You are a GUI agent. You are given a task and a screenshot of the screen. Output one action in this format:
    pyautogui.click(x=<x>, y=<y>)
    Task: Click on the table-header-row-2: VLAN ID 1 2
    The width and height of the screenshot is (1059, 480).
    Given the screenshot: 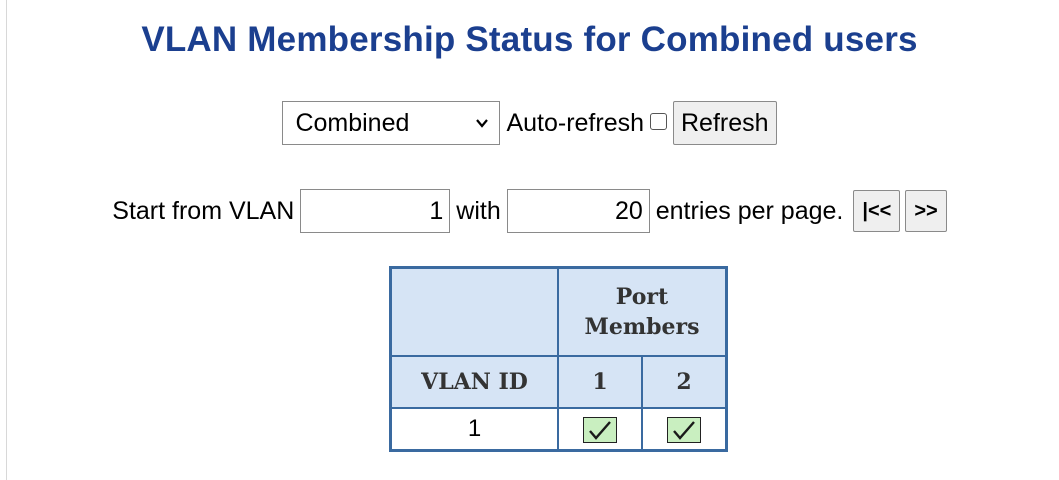 What is the action you would take?
    pyautogui.click(x=558, y=382)
    